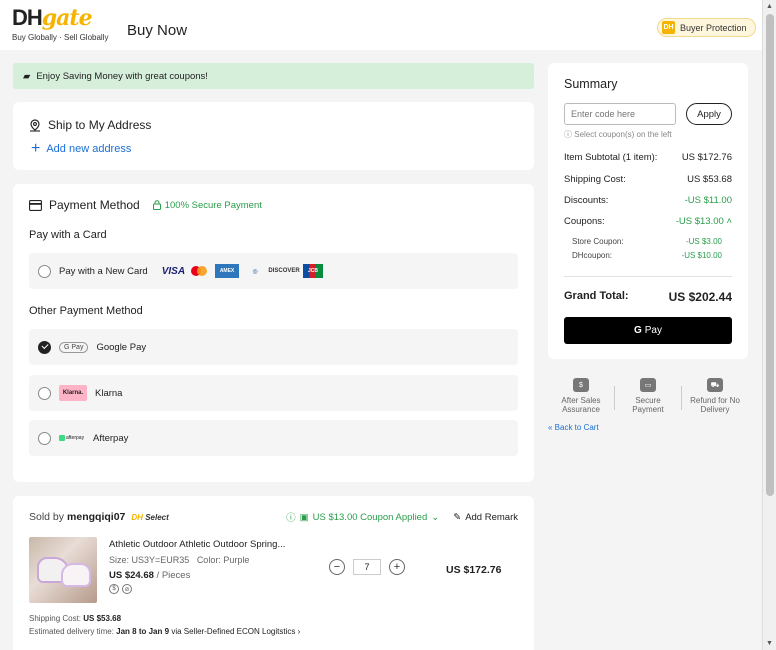 Image resolution: width=776 pixels, height=650 pixels. What do you see at coordinates (103, 271) in the screenshot?
I see `new-card-label: Pay with a New Card` at bounding box center [103, 271].